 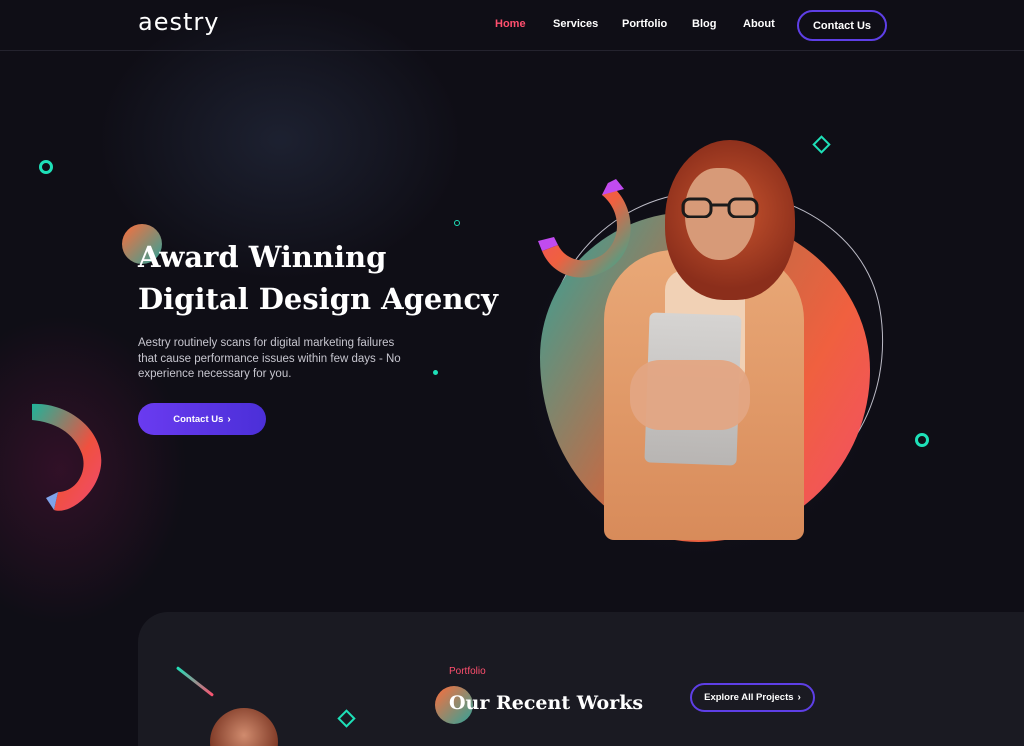 What do you see at coordinates (644, 24) in the screenshot?
I see `nav-portfolio: Portfolio` at bounding box center [644, 24].